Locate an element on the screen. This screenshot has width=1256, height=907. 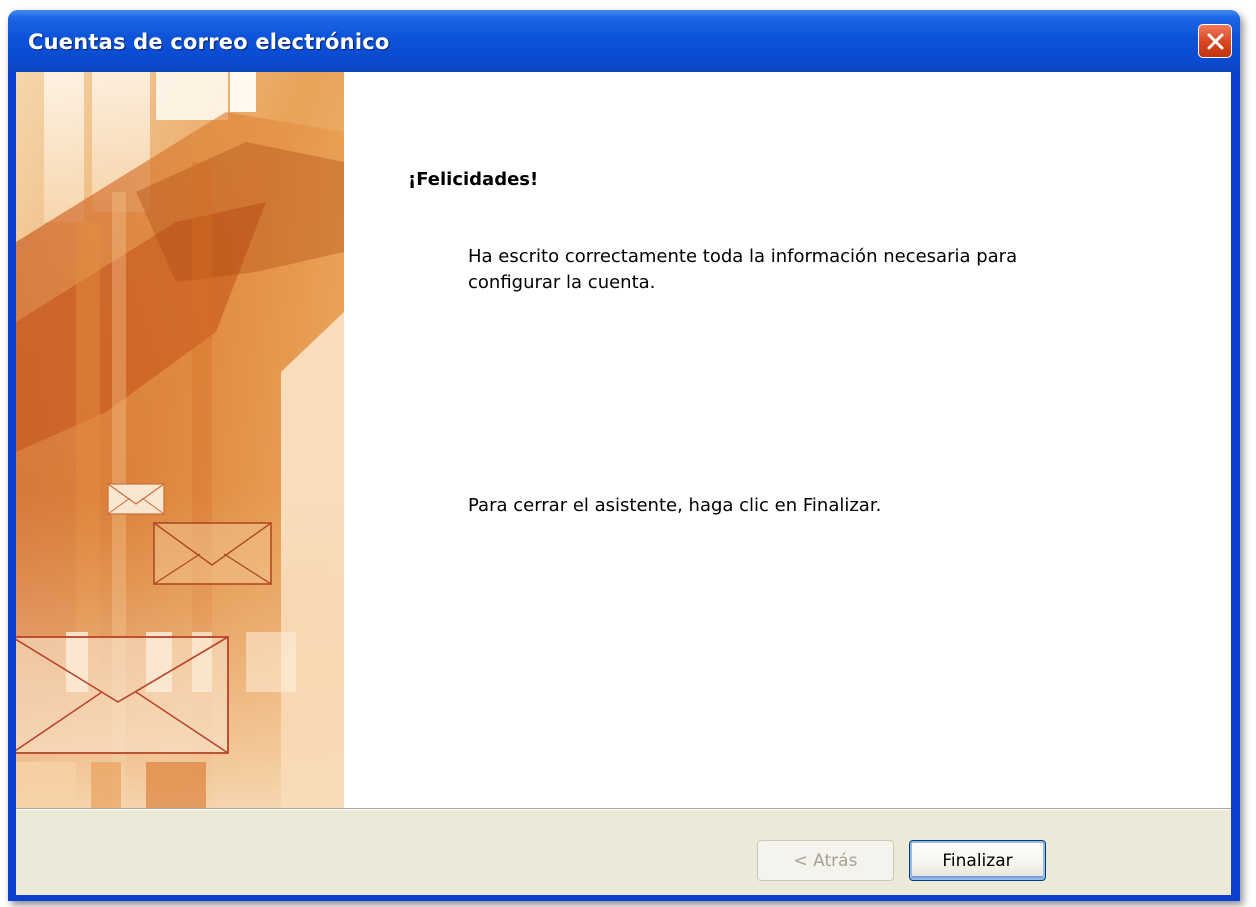
title-bar: Cuentas de correo electrónico is located at coordinates (624, 41).